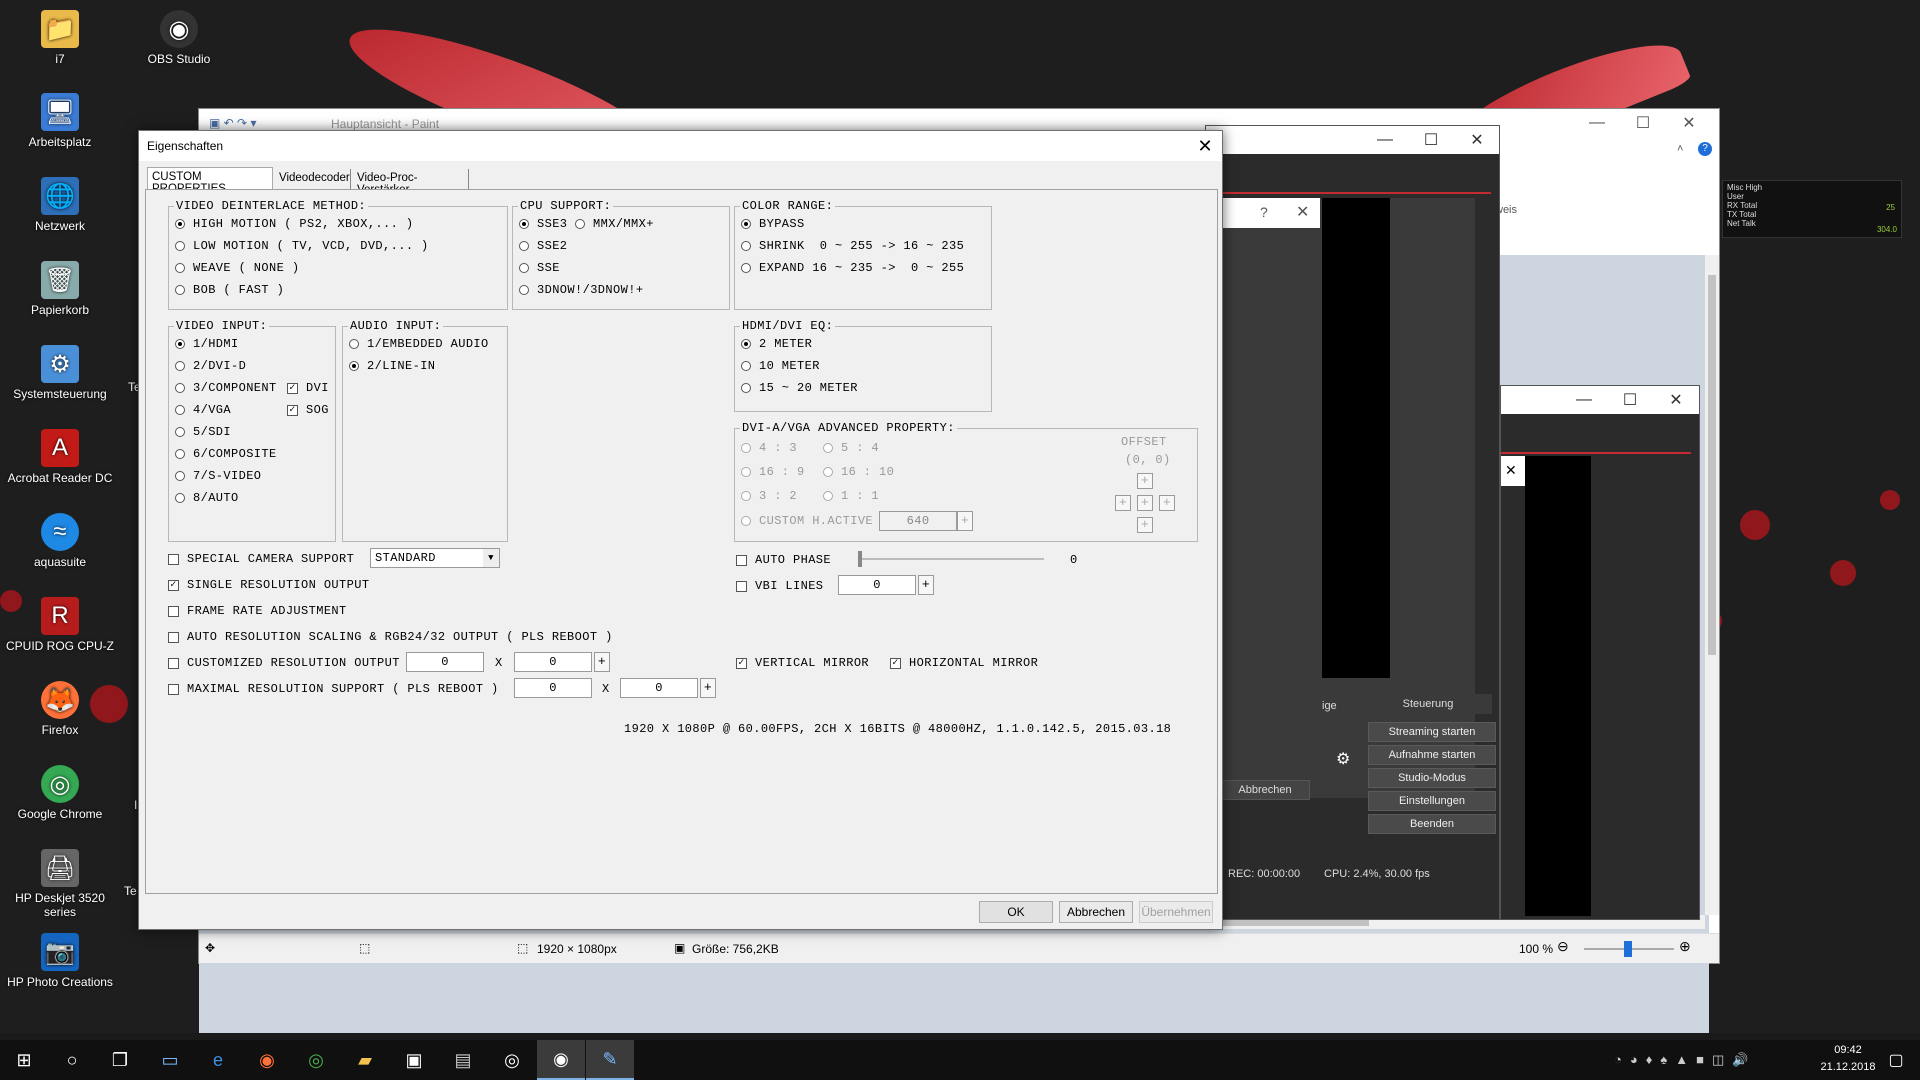  What do you see at coordinates (1432, 778) in the screenshot?
I see `studio-mode-button: Studio-Modus` at bounding box center [1432, 778].